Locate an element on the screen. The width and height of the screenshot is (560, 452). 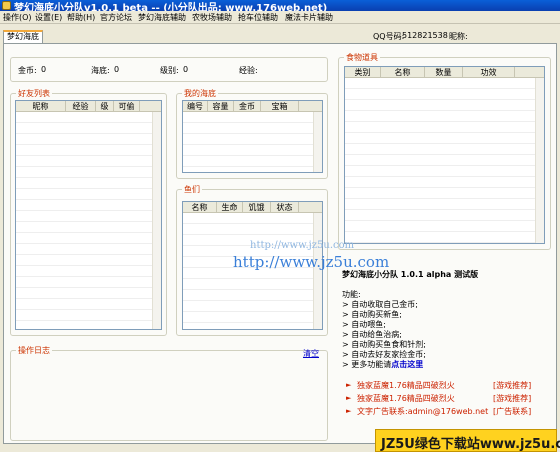
col-hunger: 饥饿 is located at coordinates (257, 207).